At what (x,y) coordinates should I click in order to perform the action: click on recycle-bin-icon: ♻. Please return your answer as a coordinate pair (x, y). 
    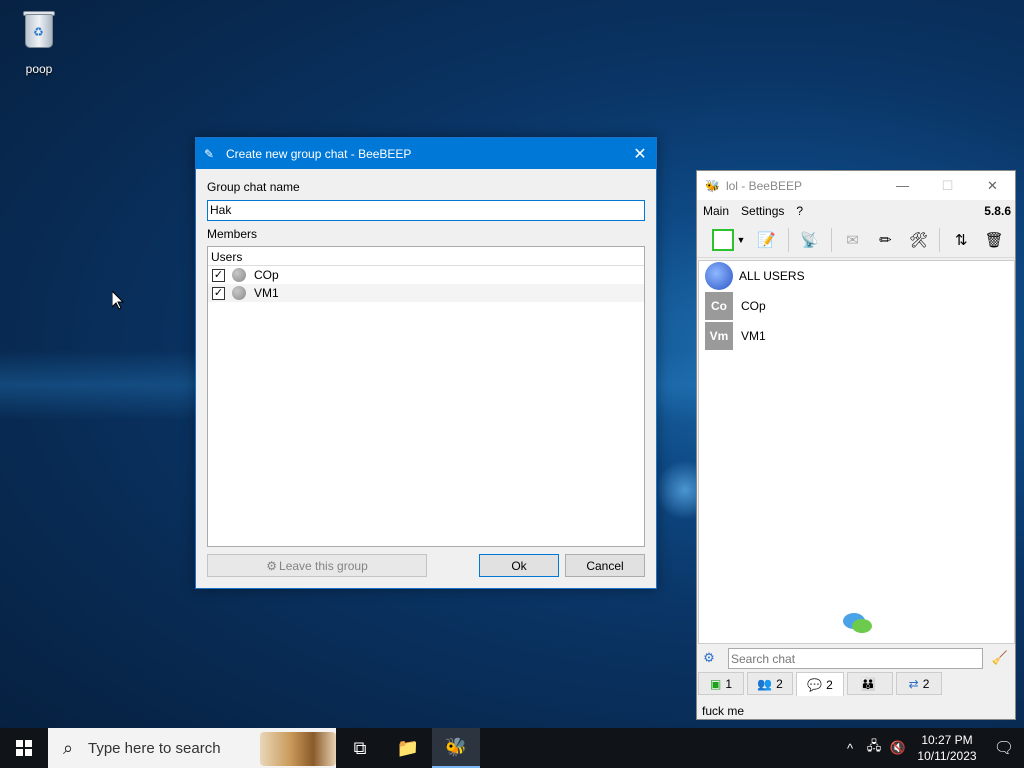
    Looking at the image, I should click on (39, 29).